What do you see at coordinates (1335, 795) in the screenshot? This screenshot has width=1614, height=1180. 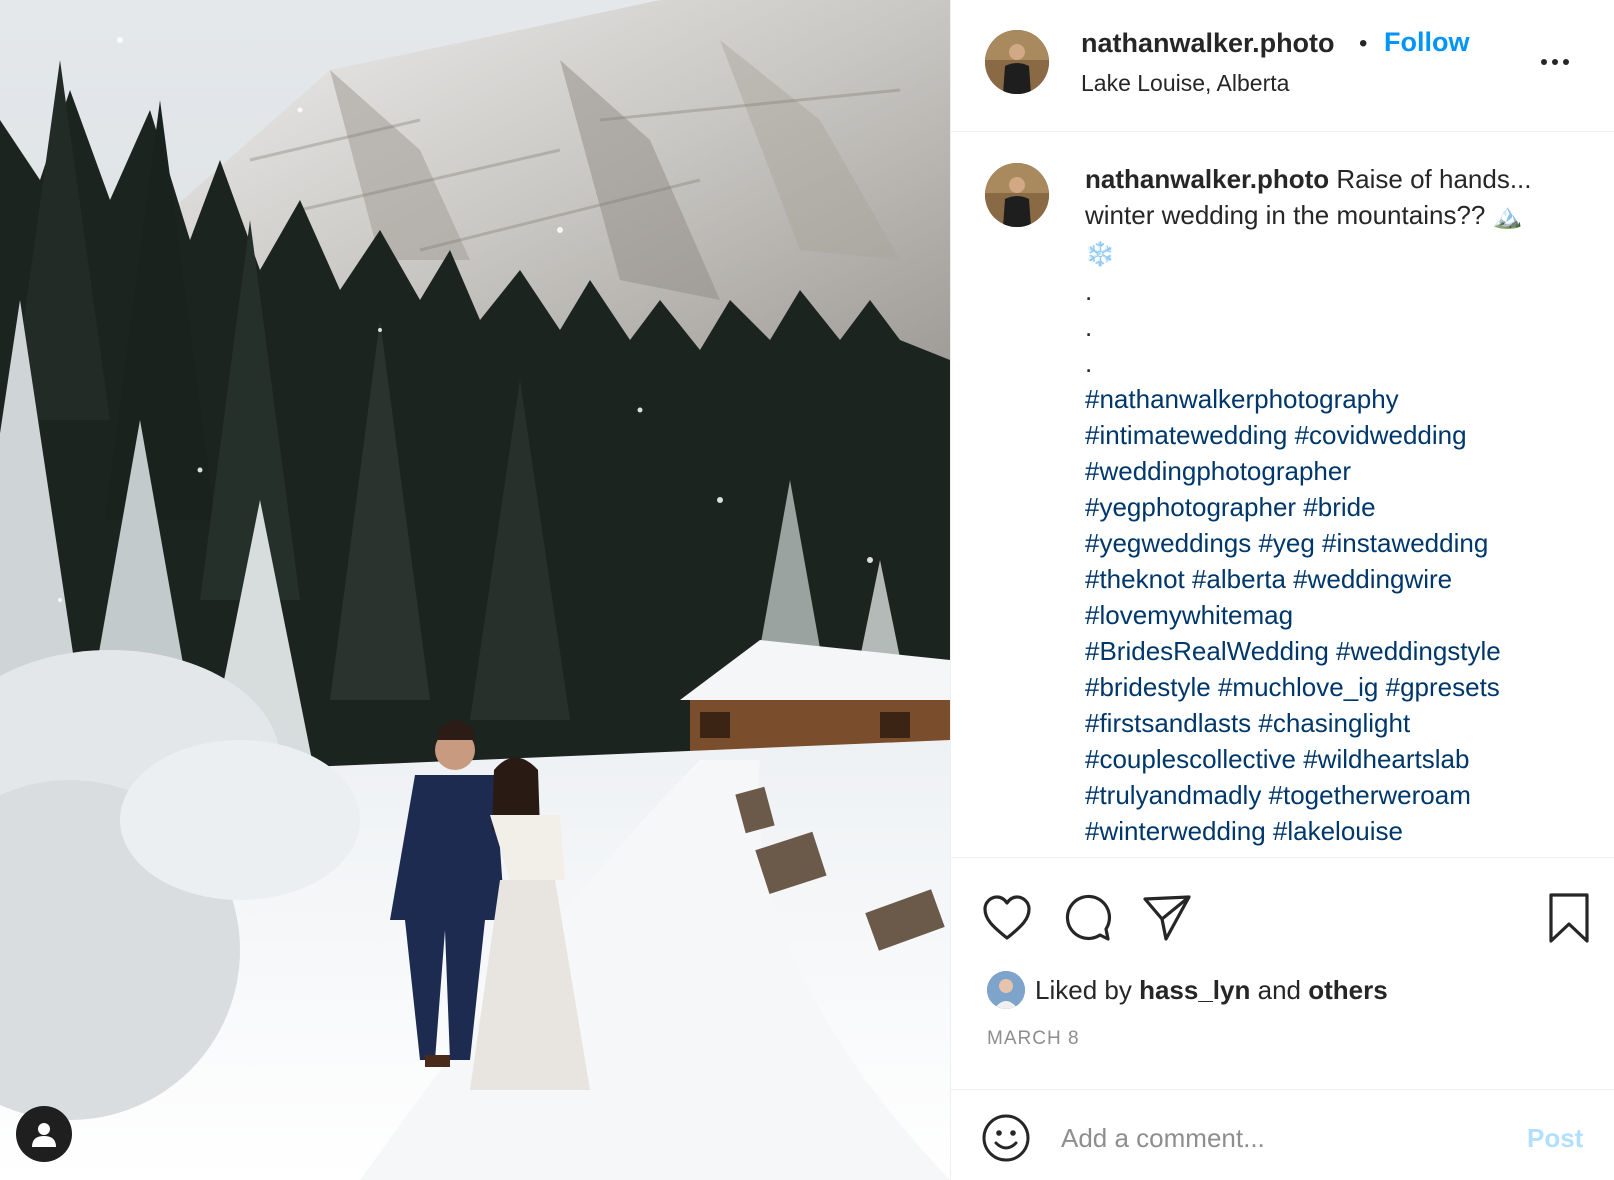 I see `hashtag-line: #trulyandmadly #togetherweroam` at bounding box center [1335, 795].